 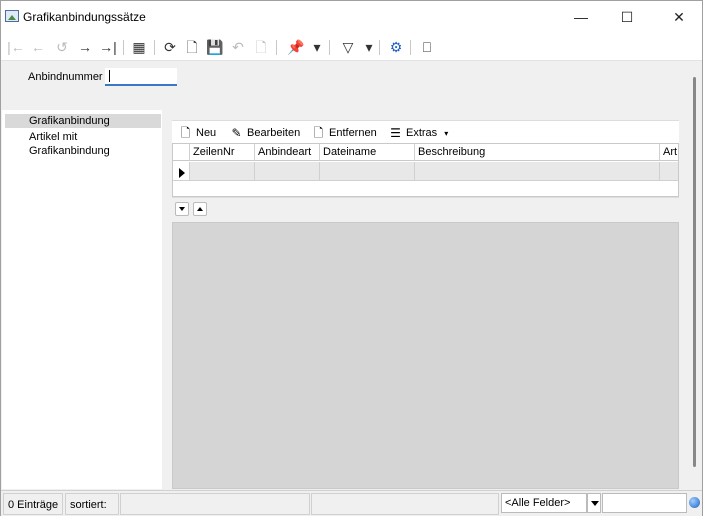 I want to click on new-button: 🗋 Neu, so click(x=196, y=133).